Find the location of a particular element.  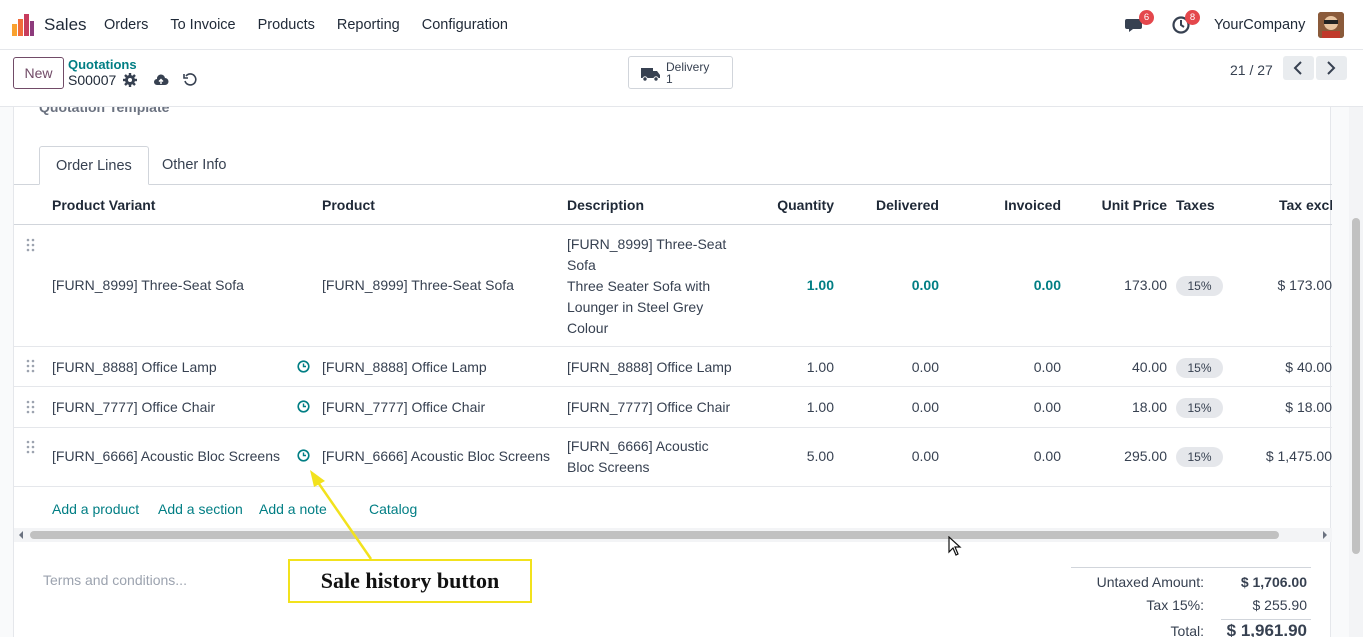

horizontal-scroll-thumb is located at coordinates (654, 535).